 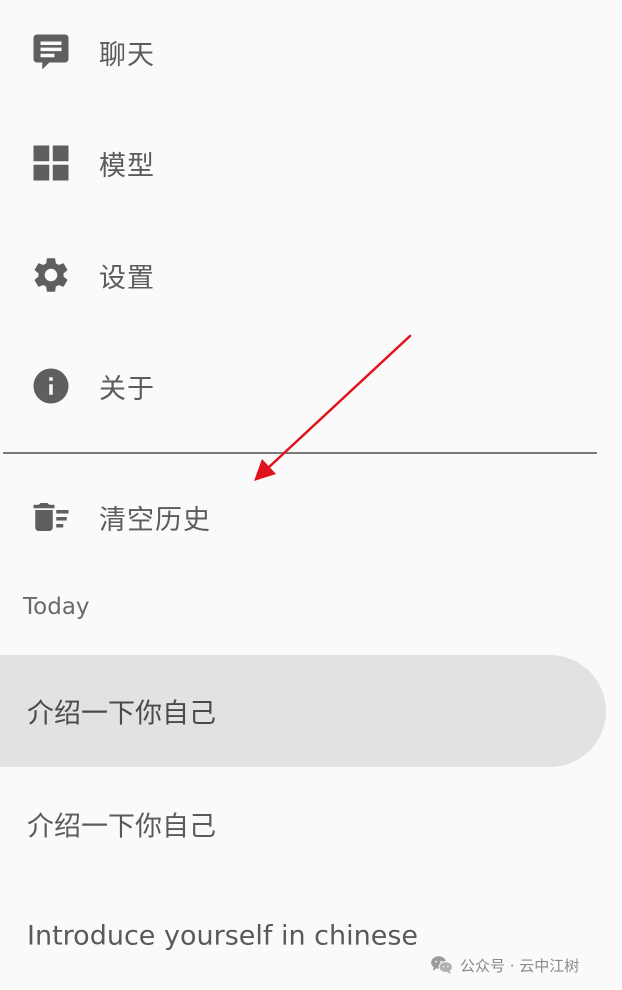 What do you see at coordinates (520, 965) in the screenshot?
I see `watermark-text: 公众号 · 云中江树` at bounding box center [520, 965].